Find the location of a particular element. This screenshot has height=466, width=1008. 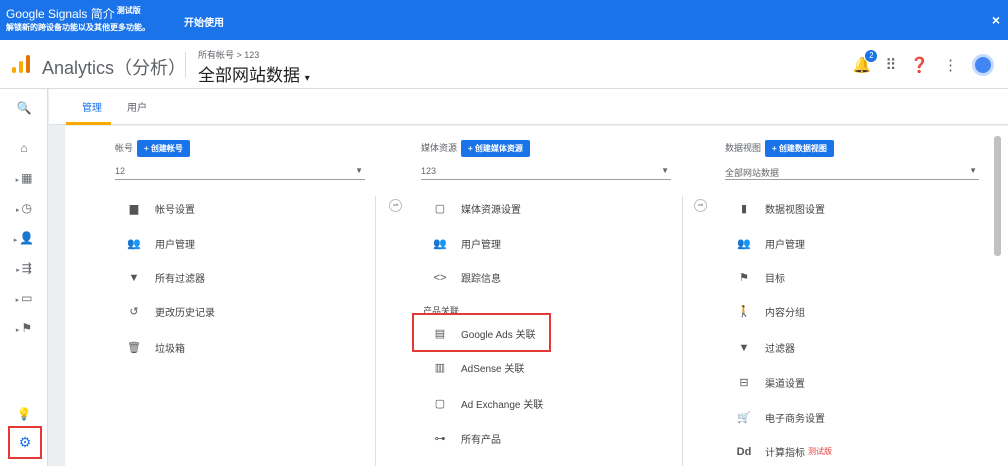

all-filters-label: 所有过滤器 is located at coordinates (180, 279).